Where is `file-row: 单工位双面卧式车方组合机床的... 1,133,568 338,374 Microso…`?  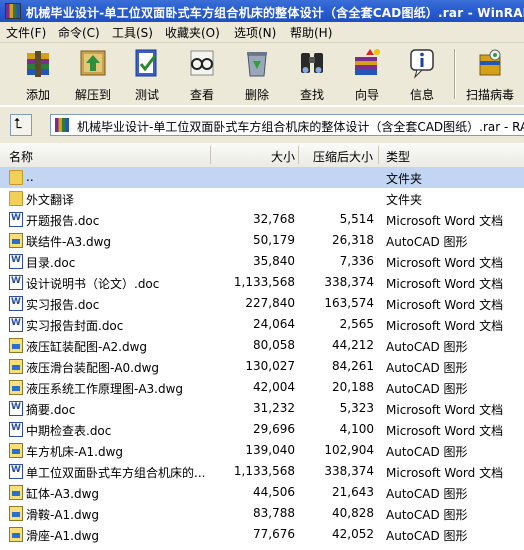 file-row: 单工位双面卧式车方组合机床的... 1,133,568 338,374 Microso… is located at coordinates (262, 471).